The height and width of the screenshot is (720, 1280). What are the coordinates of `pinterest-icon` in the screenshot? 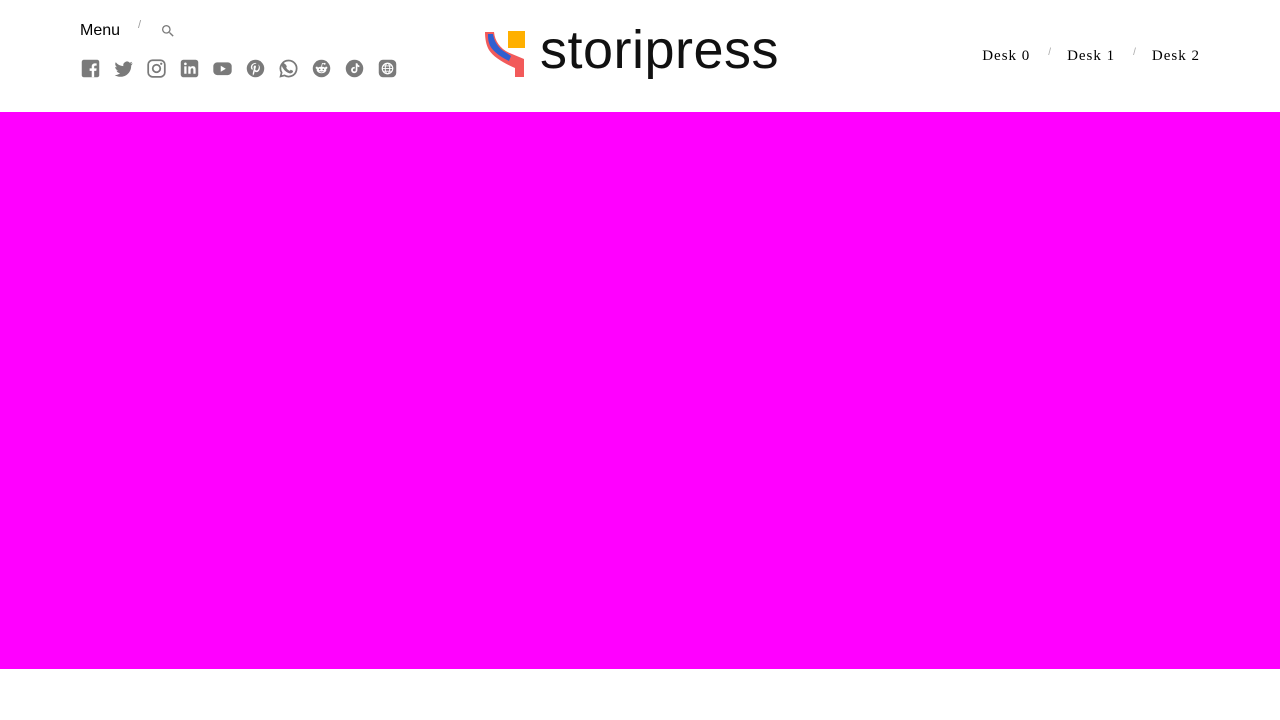 It's located at (255, 68).